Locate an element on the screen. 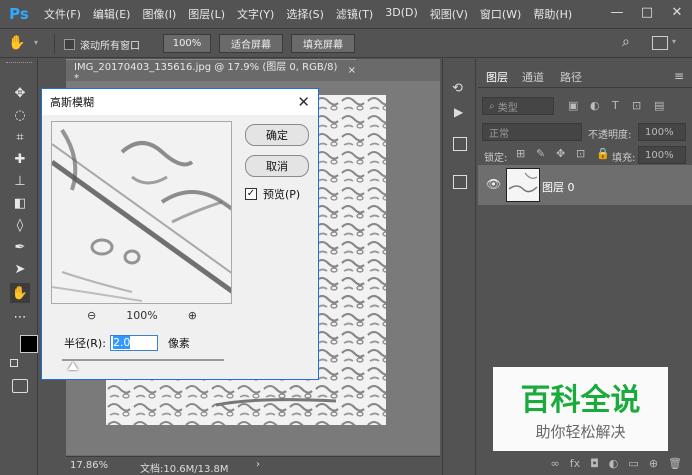 This screenshot has height=475, width=692. maximize-button: □ is located at coordinates (647, 12).